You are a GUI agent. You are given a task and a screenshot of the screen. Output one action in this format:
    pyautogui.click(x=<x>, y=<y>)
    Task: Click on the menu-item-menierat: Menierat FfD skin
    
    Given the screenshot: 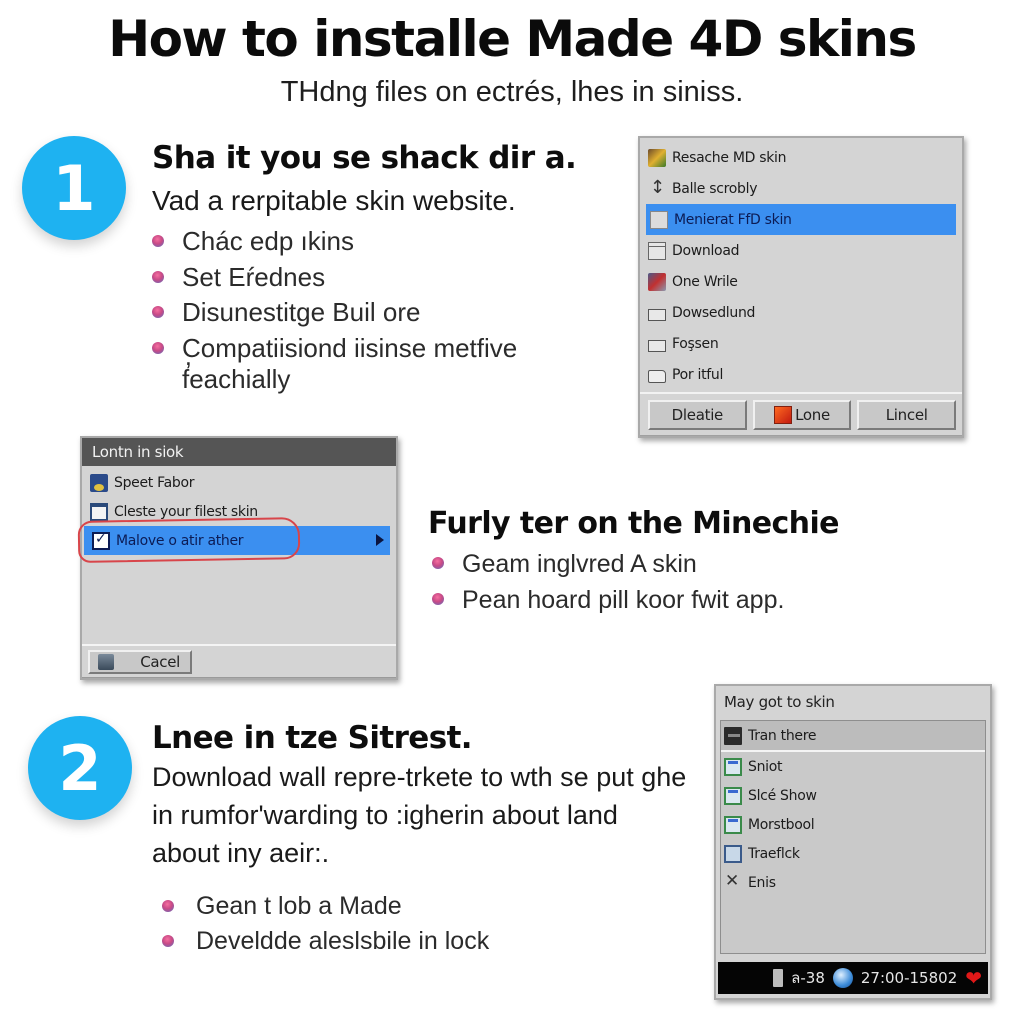 What is the action you would take?
    pyautogui.click(x=801, y=219)
    